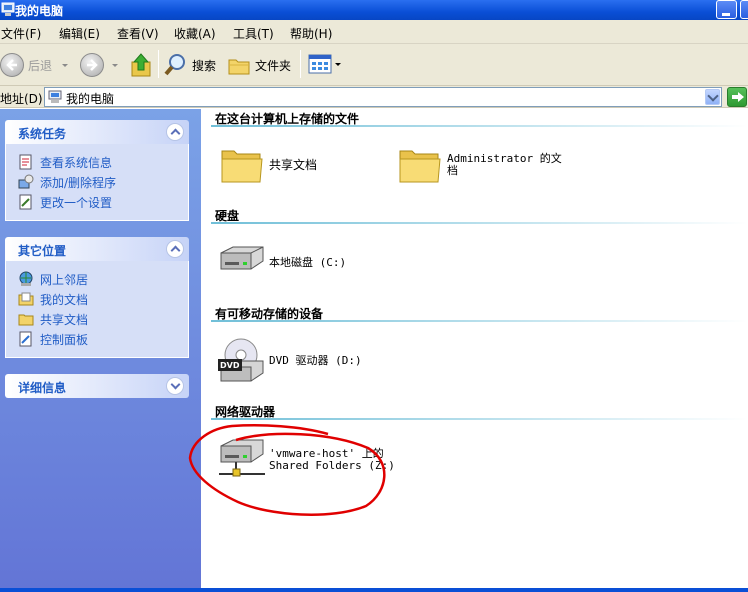 Image resolution: width=748 pixels, height=592 pixels. What do you see at coordinates (174, 65) in the screenshot?
I see `search-icon` at bounding box center [174, 65].